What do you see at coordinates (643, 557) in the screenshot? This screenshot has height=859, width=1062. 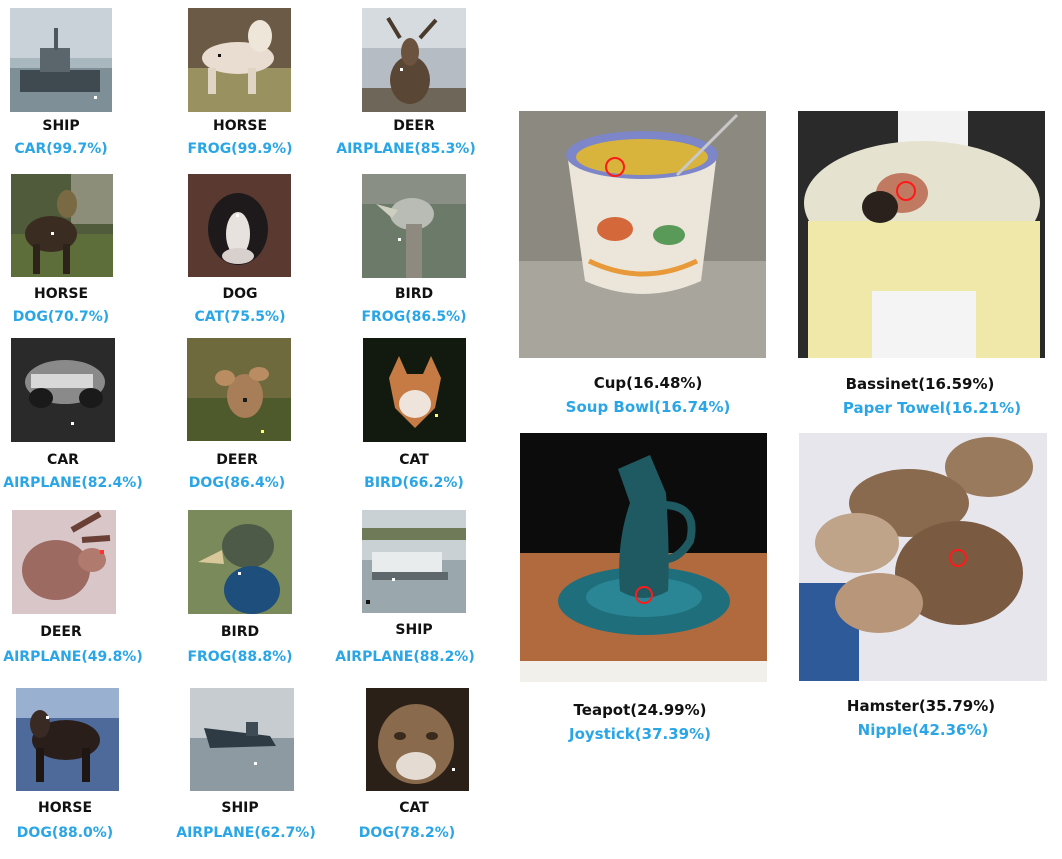 I see `imagenet-image-teapot` at bounding box center [643, 557].